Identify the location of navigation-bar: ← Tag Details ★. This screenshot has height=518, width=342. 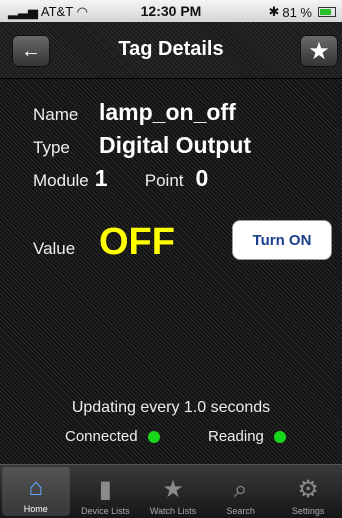
(171, 50).